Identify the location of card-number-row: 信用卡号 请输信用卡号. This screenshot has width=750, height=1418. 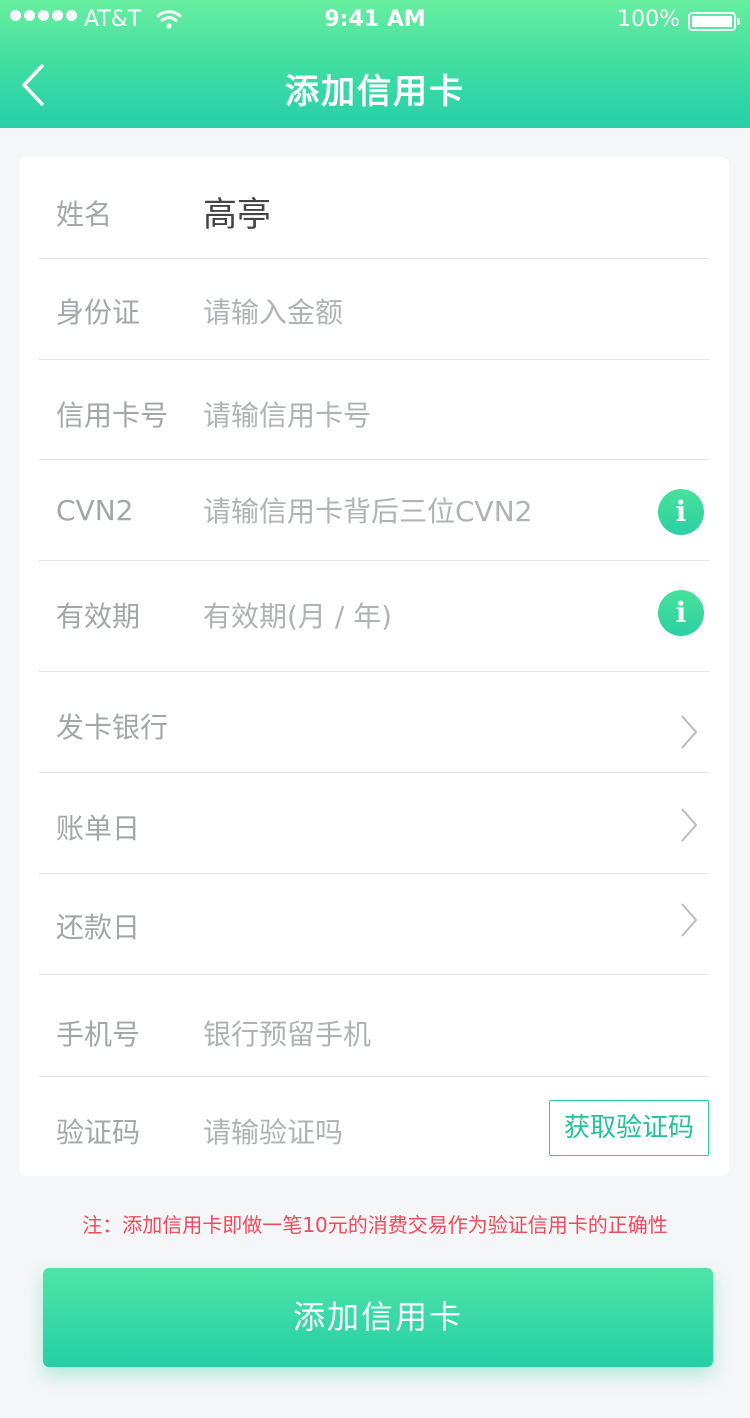
(374, 410).